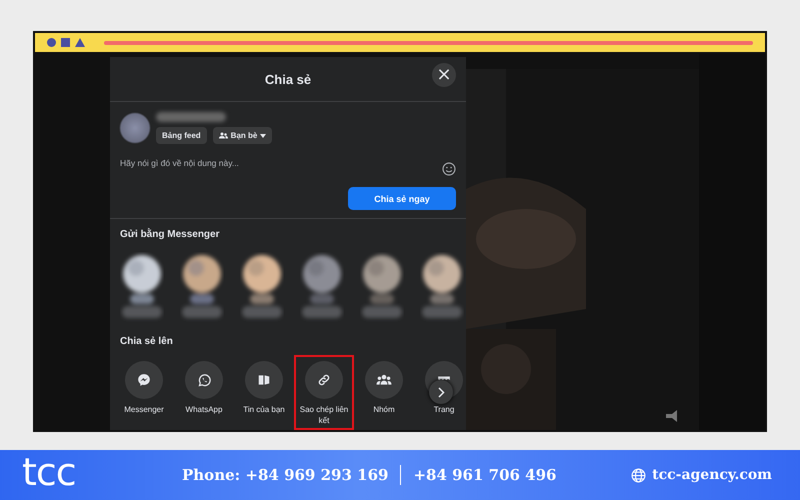 The height and width of the screenshot is (500, 800). What do you see at coordinates (288, 79) in the screenshot?
I see `dialog-title: Chia sẻ` at bounding box center [288, 79].